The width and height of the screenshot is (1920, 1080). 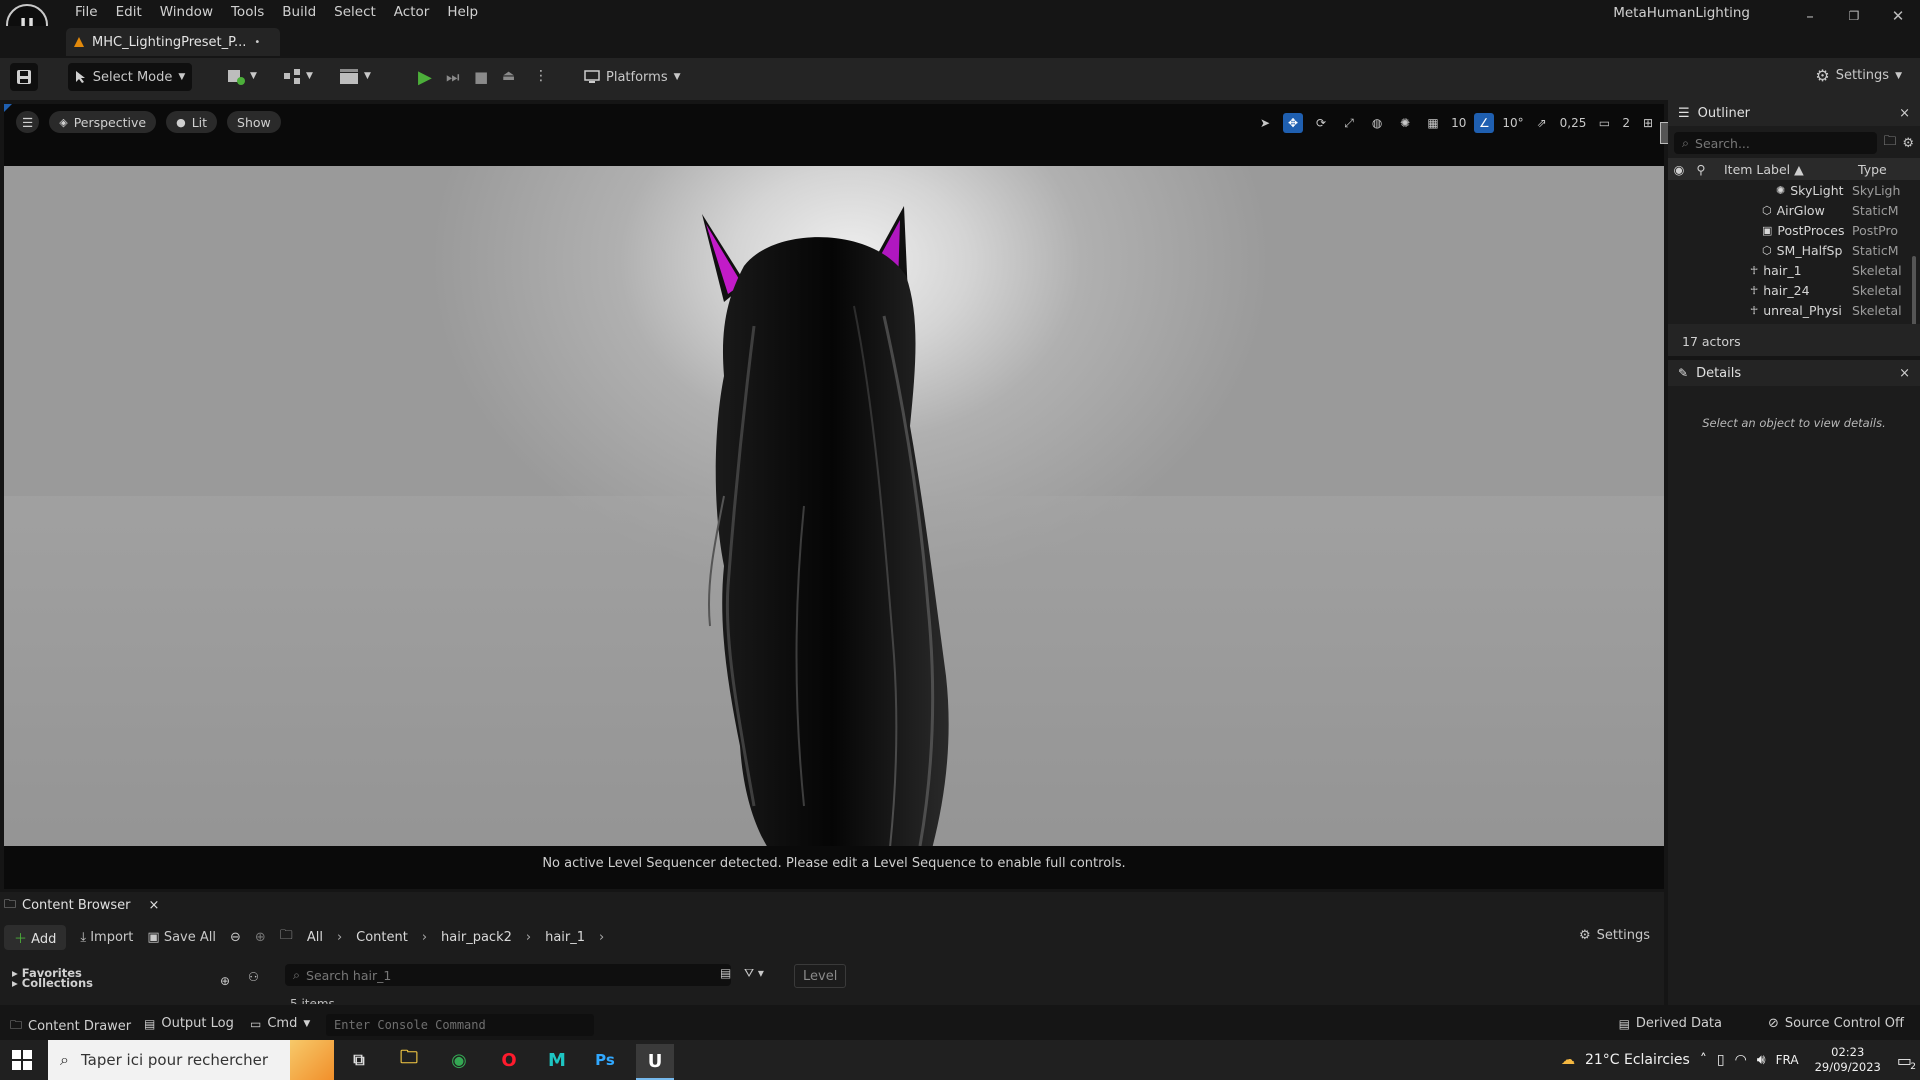 I want to click on outliner-row: ⬡ AirGlow StaticM, so click(x=1794, y=210).